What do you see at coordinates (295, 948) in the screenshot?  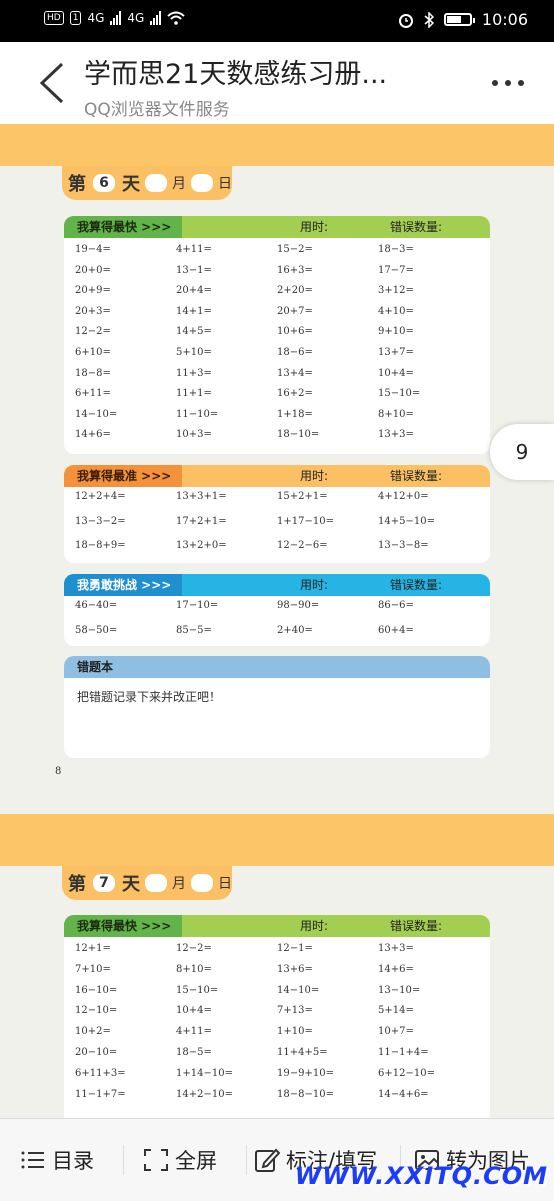 I see `problem: 12−1=` at bounding box center [295, 948].